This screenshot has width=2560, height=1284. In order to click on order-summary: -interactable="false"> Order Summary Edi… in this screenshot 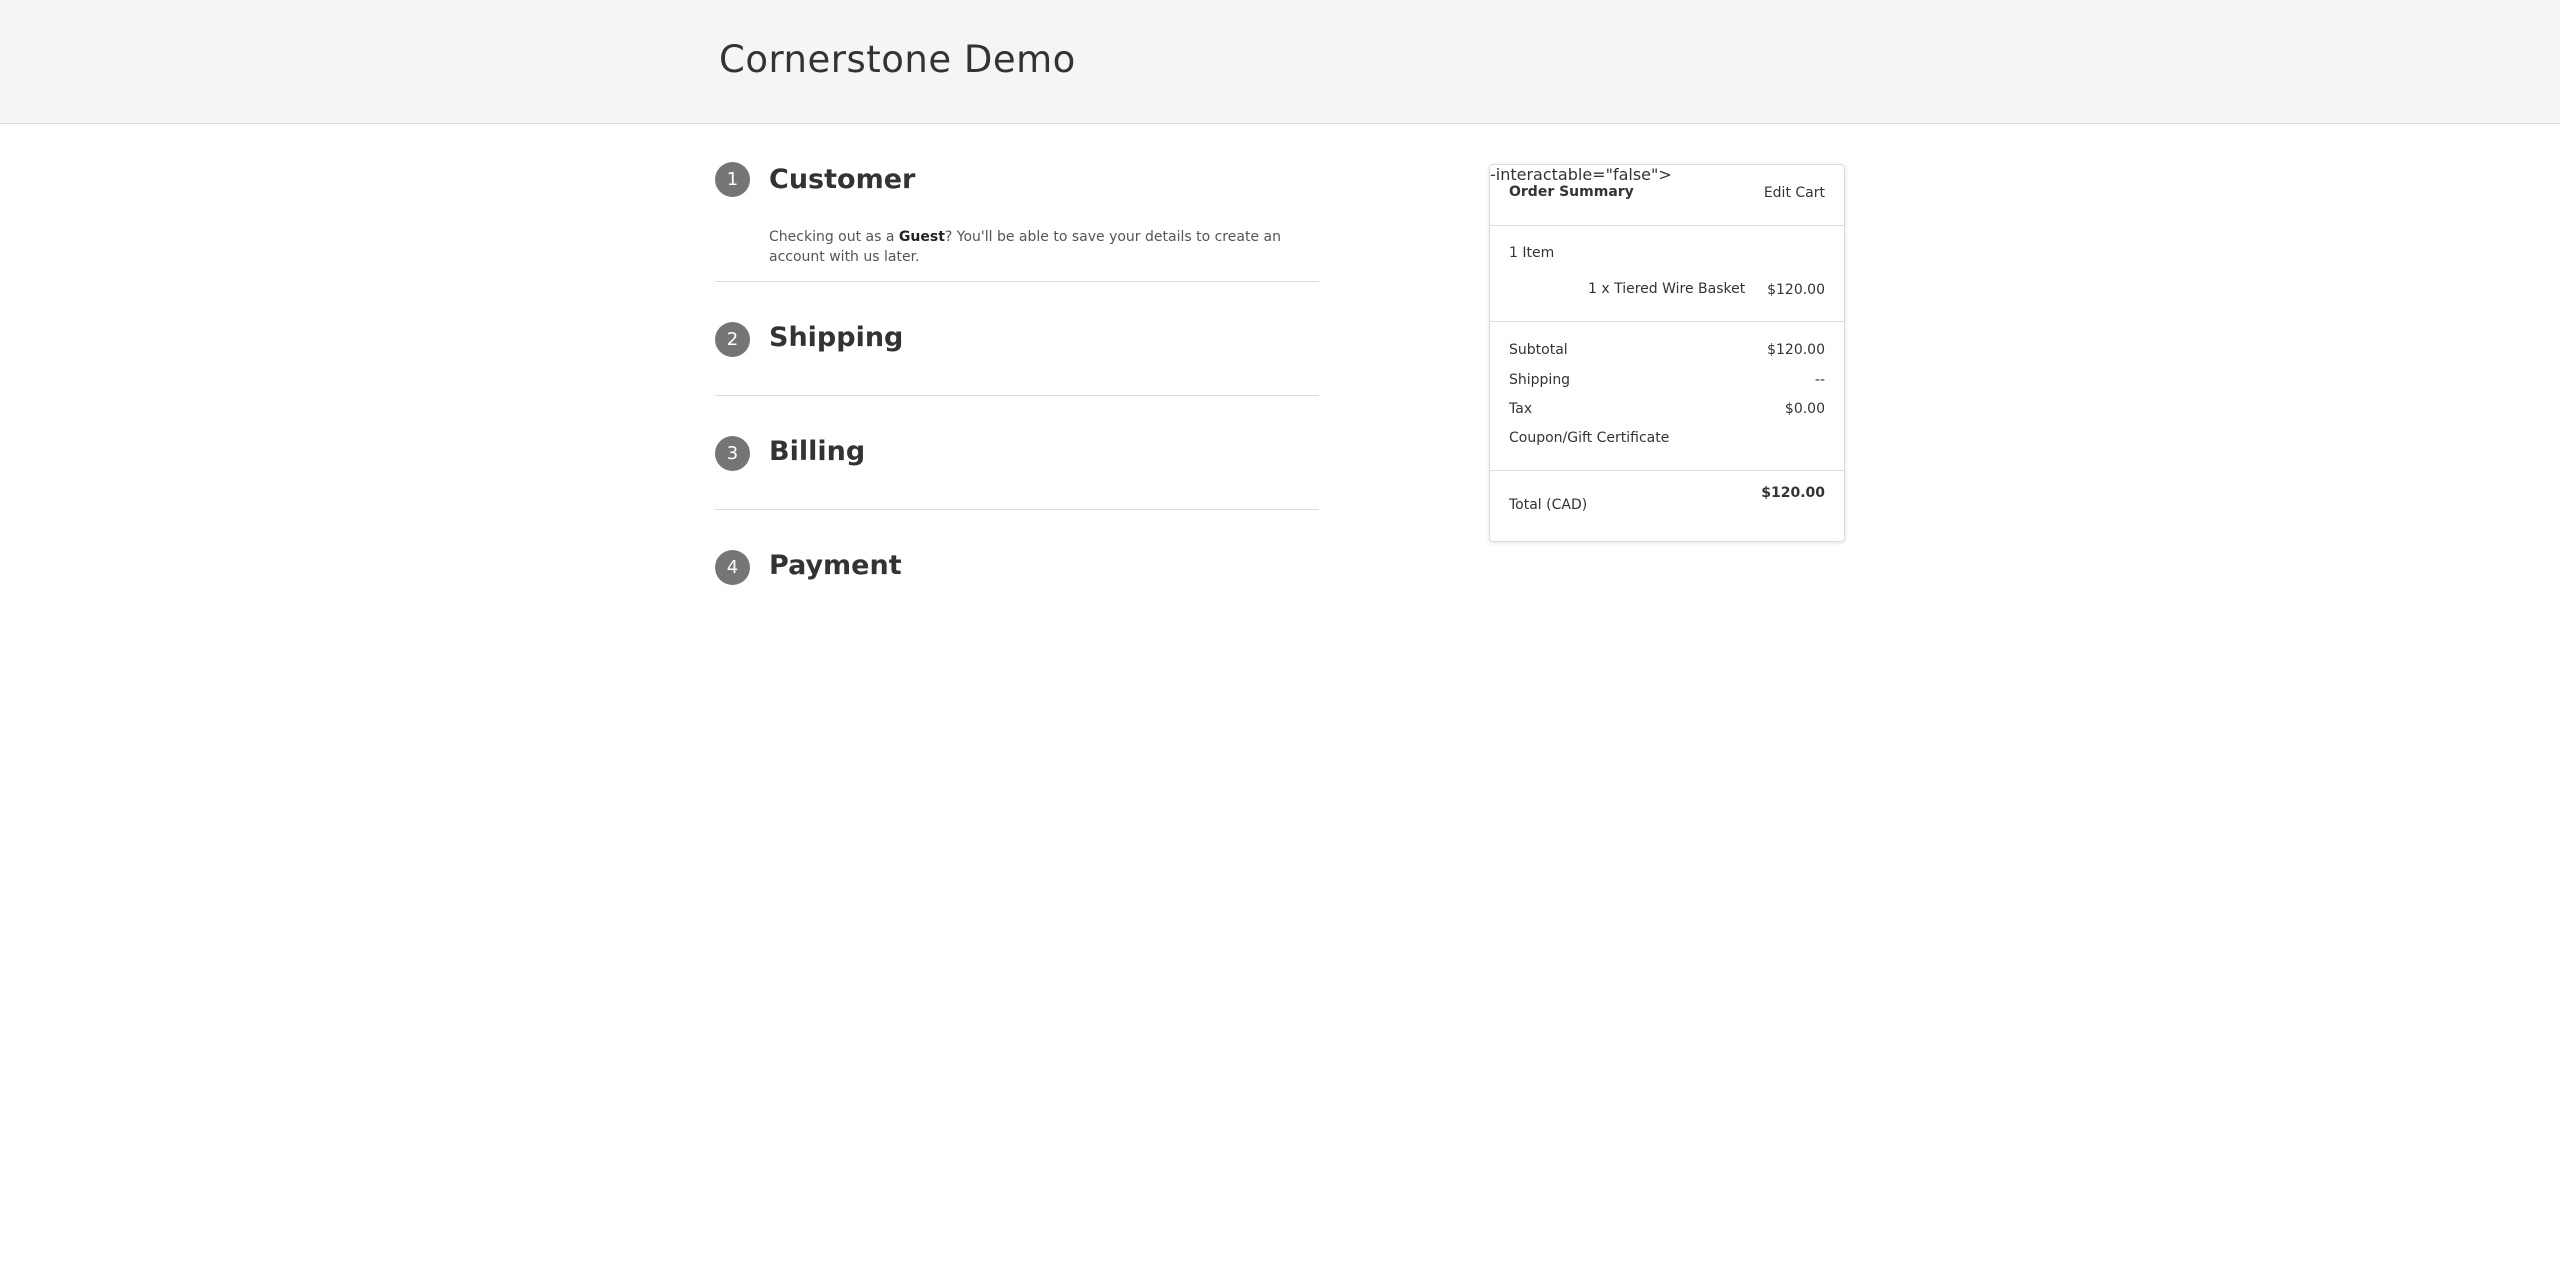, I will do `click(1667, 353)`.